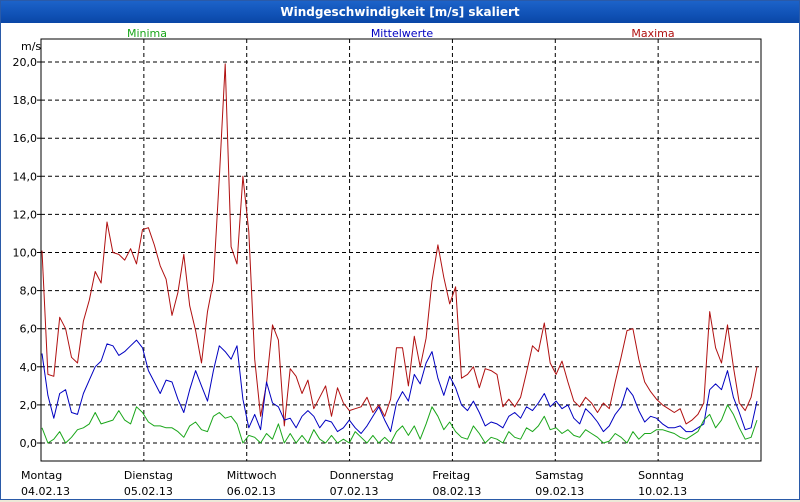 The image size is (800, 502). What do you see at coordinates (31, 46) in the screenshot?
I see `y-axis-unit: m/s` at bounding box center [31, 46].